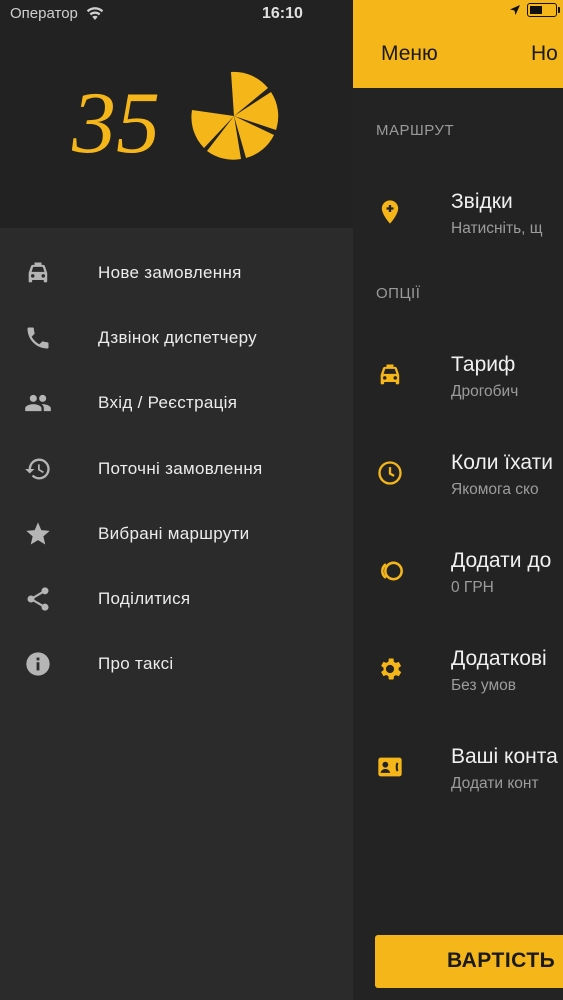  What do you see at coordinates (502, 462) in the screenshot?
I see `row-title: Коли їхати` at bounding box center [502, 462].